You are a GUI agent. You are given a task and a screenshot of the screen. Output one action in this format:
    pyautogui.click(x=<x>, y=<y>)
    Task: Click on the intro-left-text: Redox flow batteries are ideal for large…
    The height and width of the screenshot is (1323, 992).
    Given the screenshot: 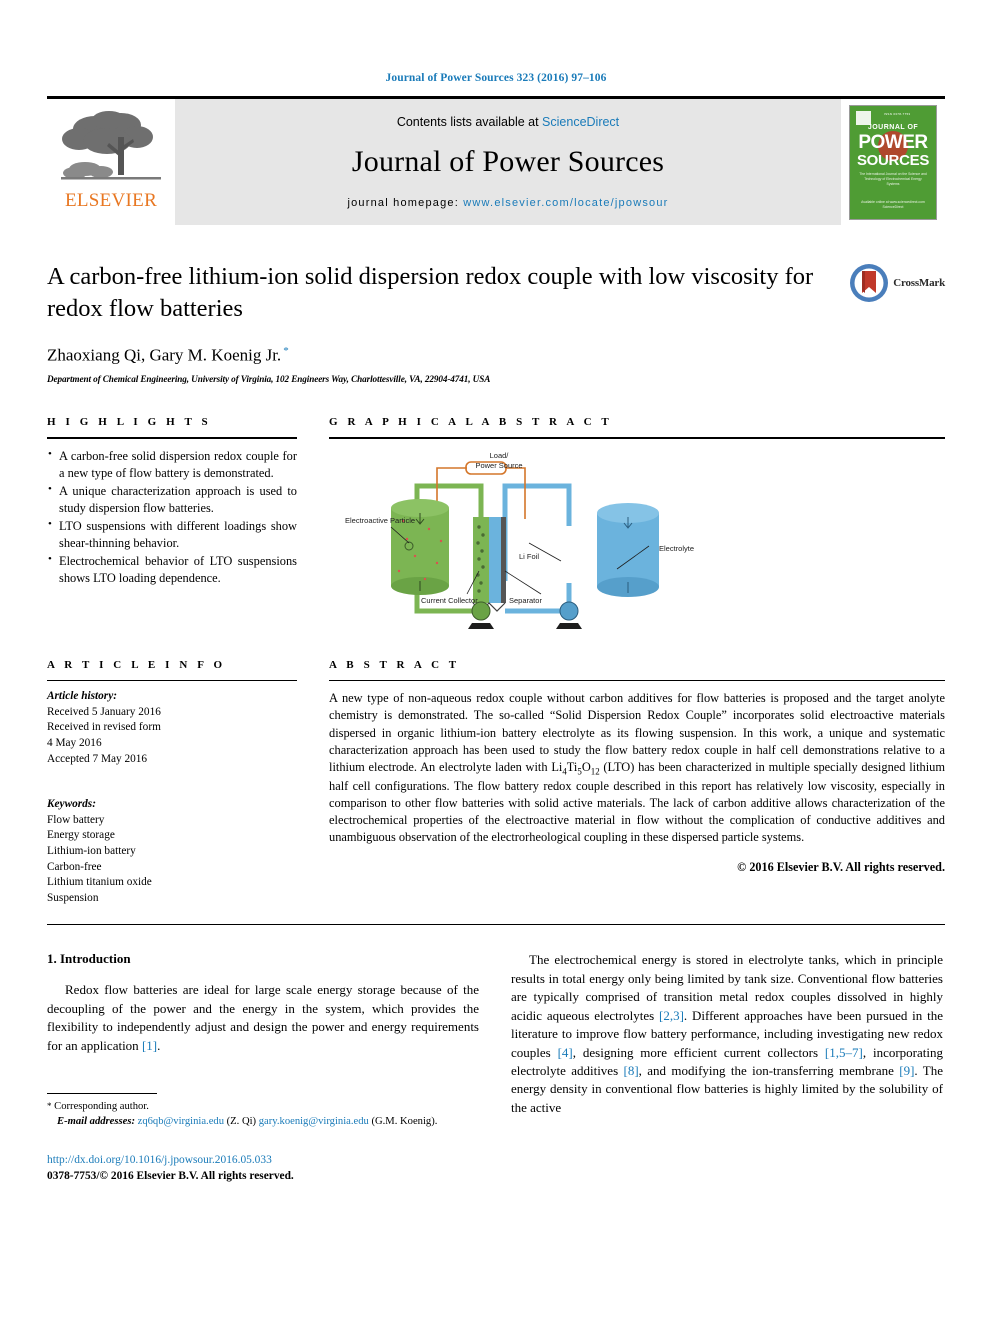 What is the action you would take?
    pyautogui.click(x=263, y=1017)
    